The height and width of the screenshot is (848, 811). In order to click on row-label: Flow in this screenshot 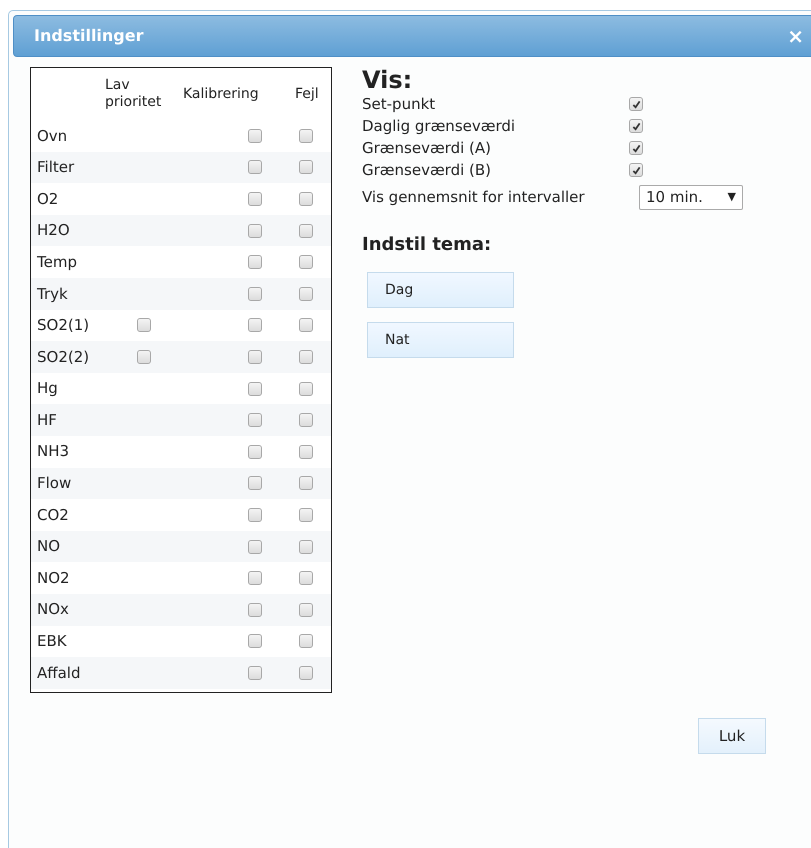, I will do `click(54, 483)`.